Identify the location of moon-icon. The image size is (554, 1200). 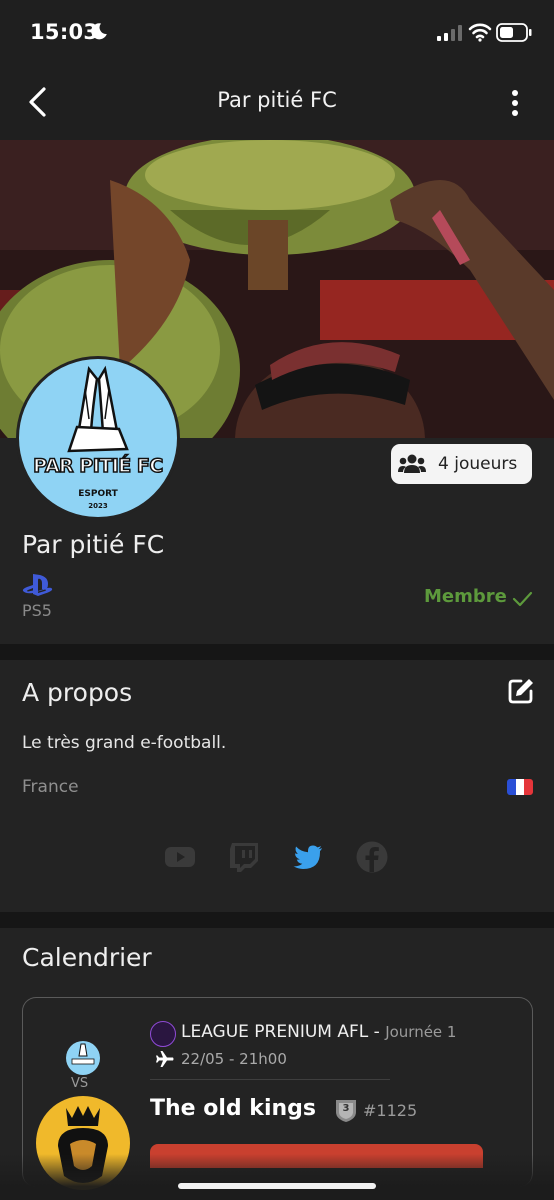
(99, 31).